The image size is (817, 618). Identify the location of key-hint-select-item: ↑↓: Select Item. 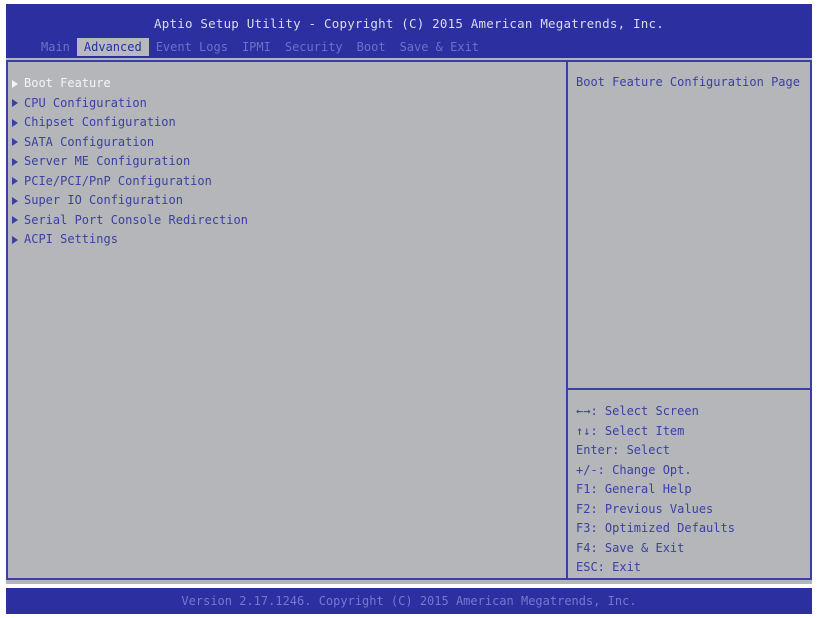
(630, 430).